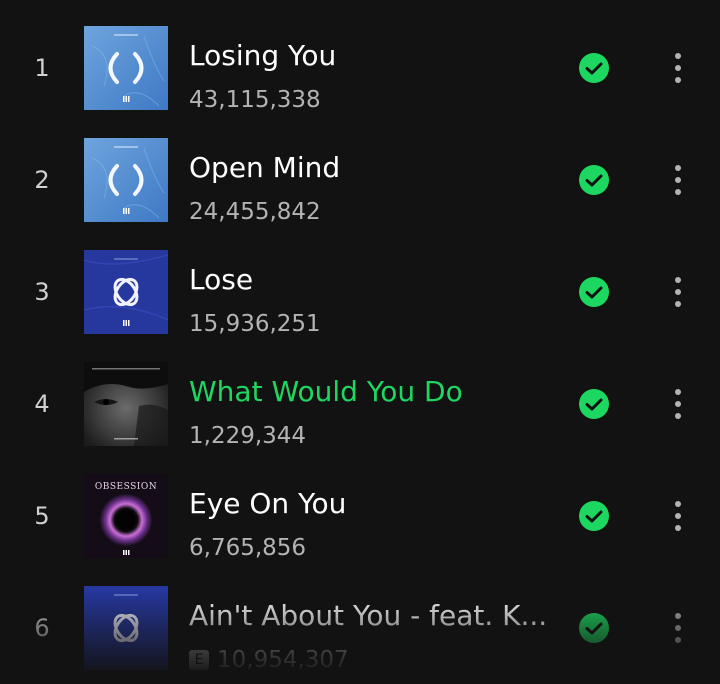 This screenshot has height=684, width=720. Describe the element at coordinates (255, 100) in the screenshot. I see `play-count: 43,115,338` at that location.